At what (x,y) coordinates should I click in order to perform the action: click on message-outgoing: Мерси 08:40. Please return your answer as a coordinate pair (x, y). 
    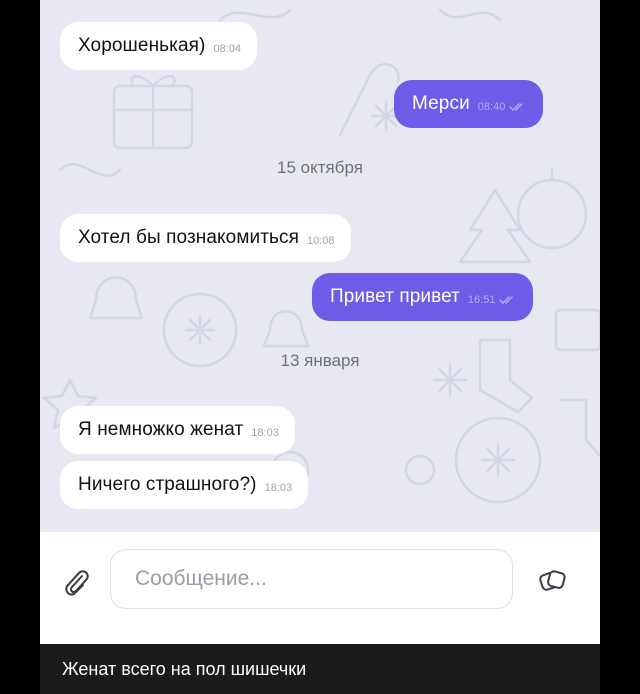
    Looking at the image, I should click on (469, 104).